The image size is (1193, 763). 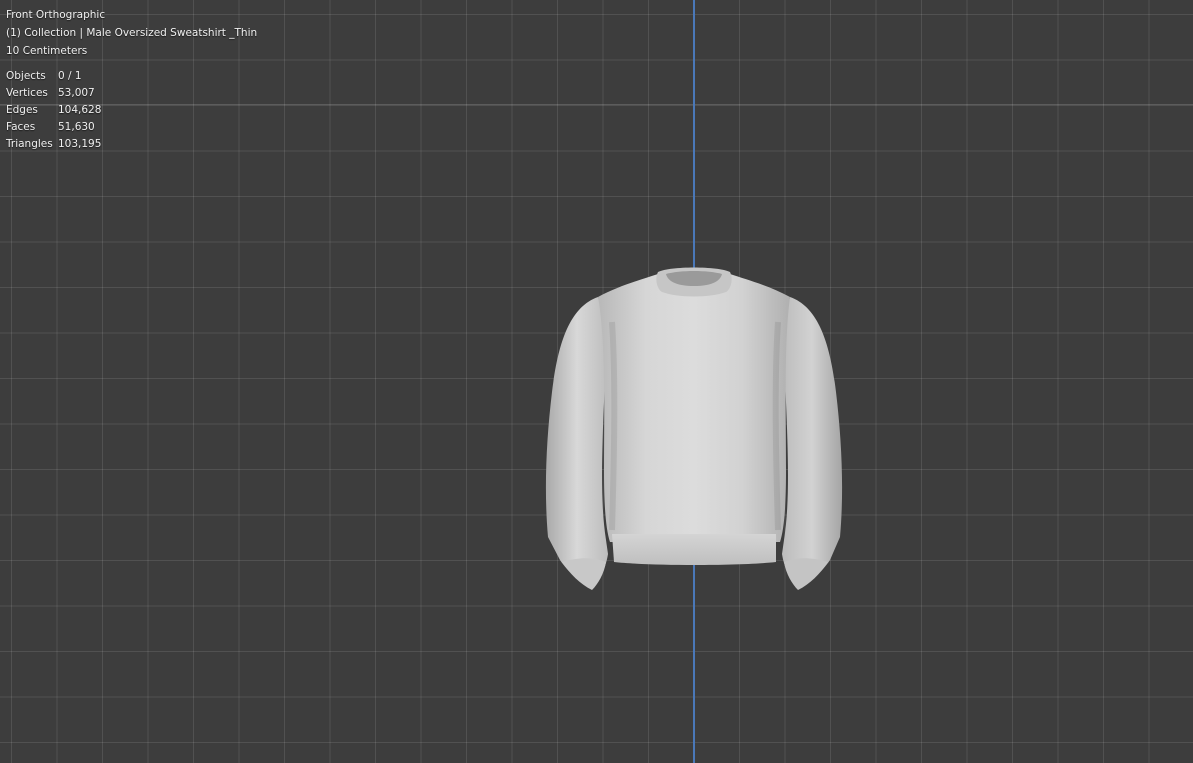 What do you see at coordinates (576, 442) in the screenshot?
I see `left-sleeve` at bounding box center [576, 442].